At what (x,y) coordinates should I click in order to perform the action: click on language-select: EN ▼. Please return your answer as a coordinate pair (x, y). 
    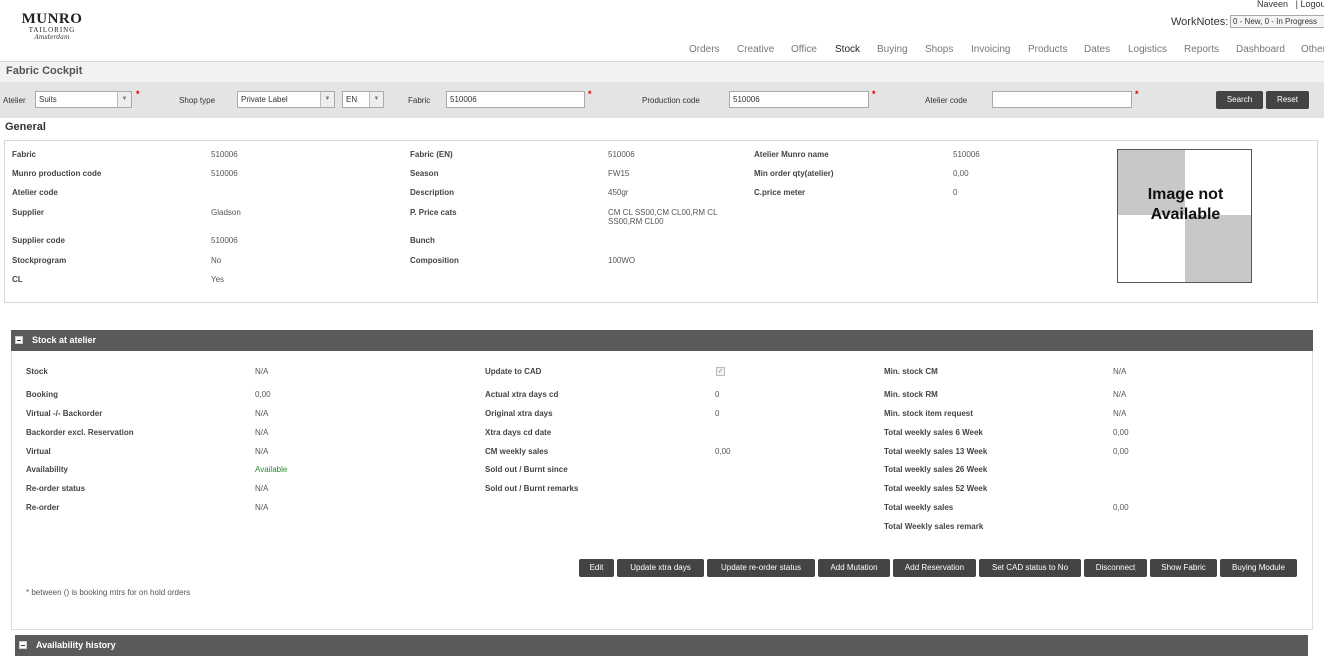
    Looking at the image, I should click on (363, 99).